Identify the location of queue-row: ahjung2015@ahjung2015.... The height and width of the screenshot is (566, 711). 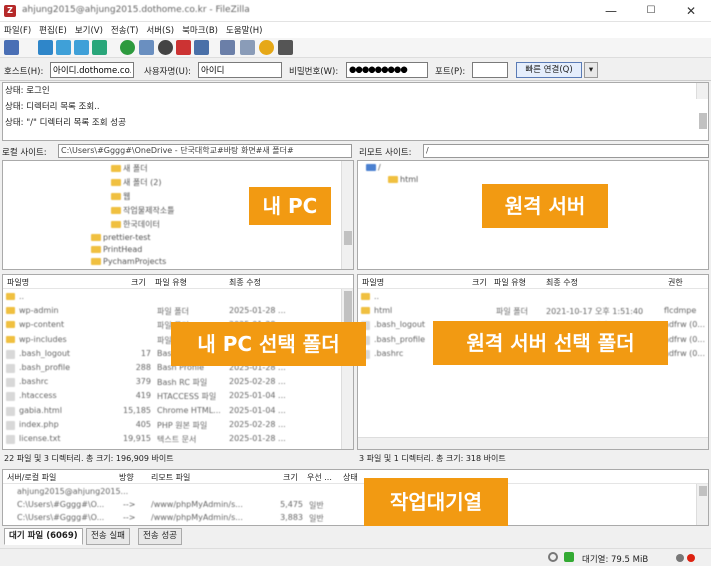
(355, 492).